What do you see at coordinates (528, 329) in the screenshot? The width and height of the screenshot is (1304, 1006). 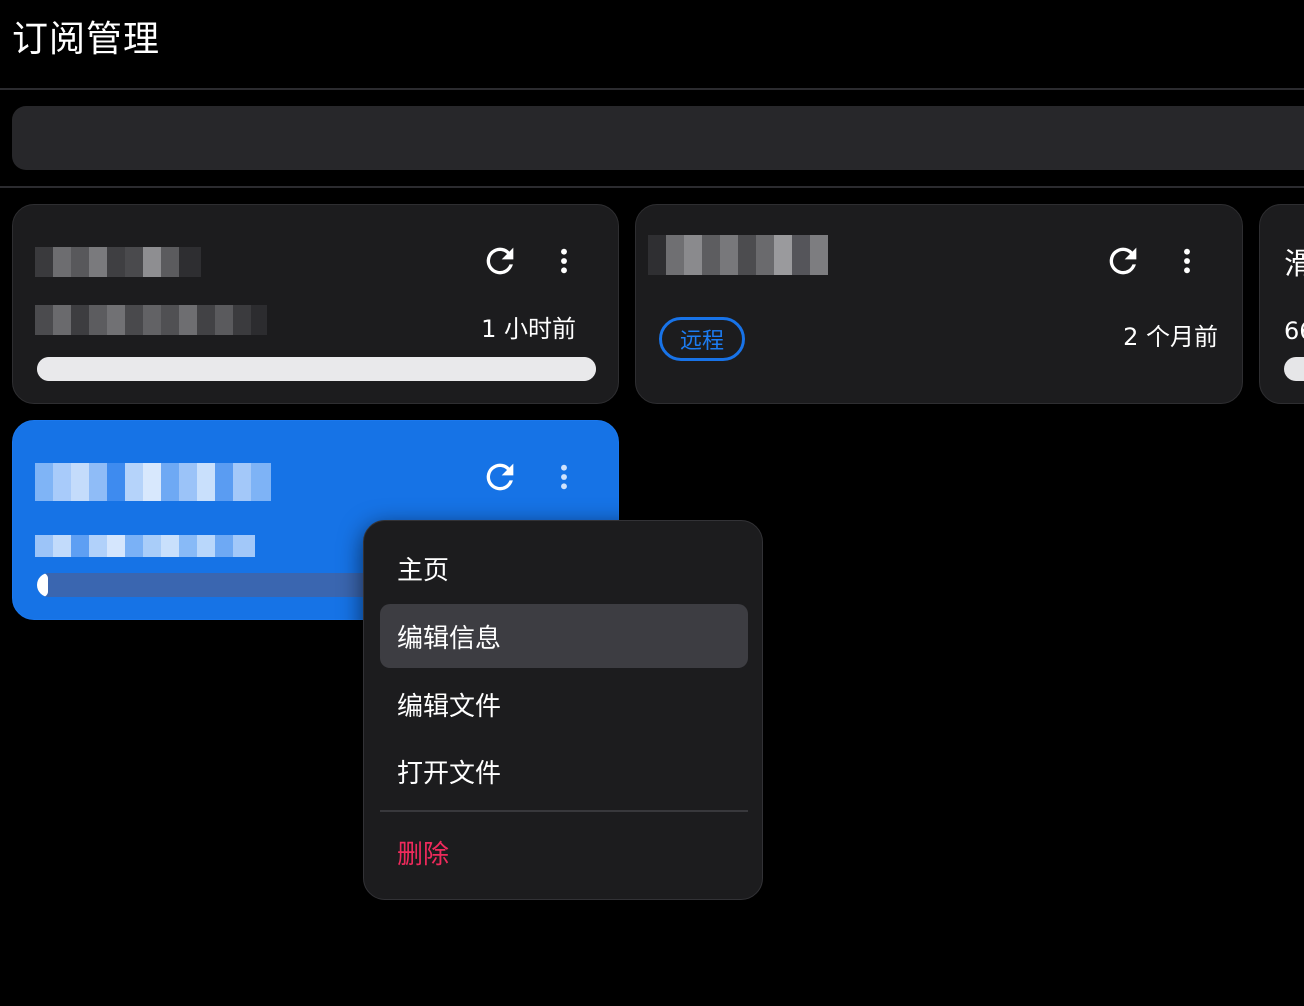 I see `updated-time: 1 小时前` at bounding box center [528, 329].